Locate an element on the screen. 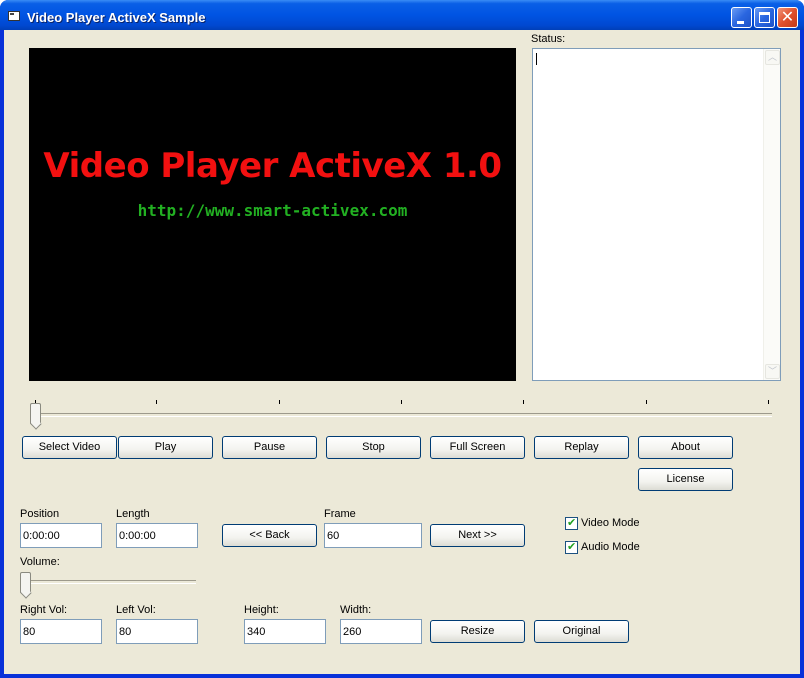 The height and width of the screenshot is (678, 804). full-screen-button: Full Screen is located at coordinates (477, 447).